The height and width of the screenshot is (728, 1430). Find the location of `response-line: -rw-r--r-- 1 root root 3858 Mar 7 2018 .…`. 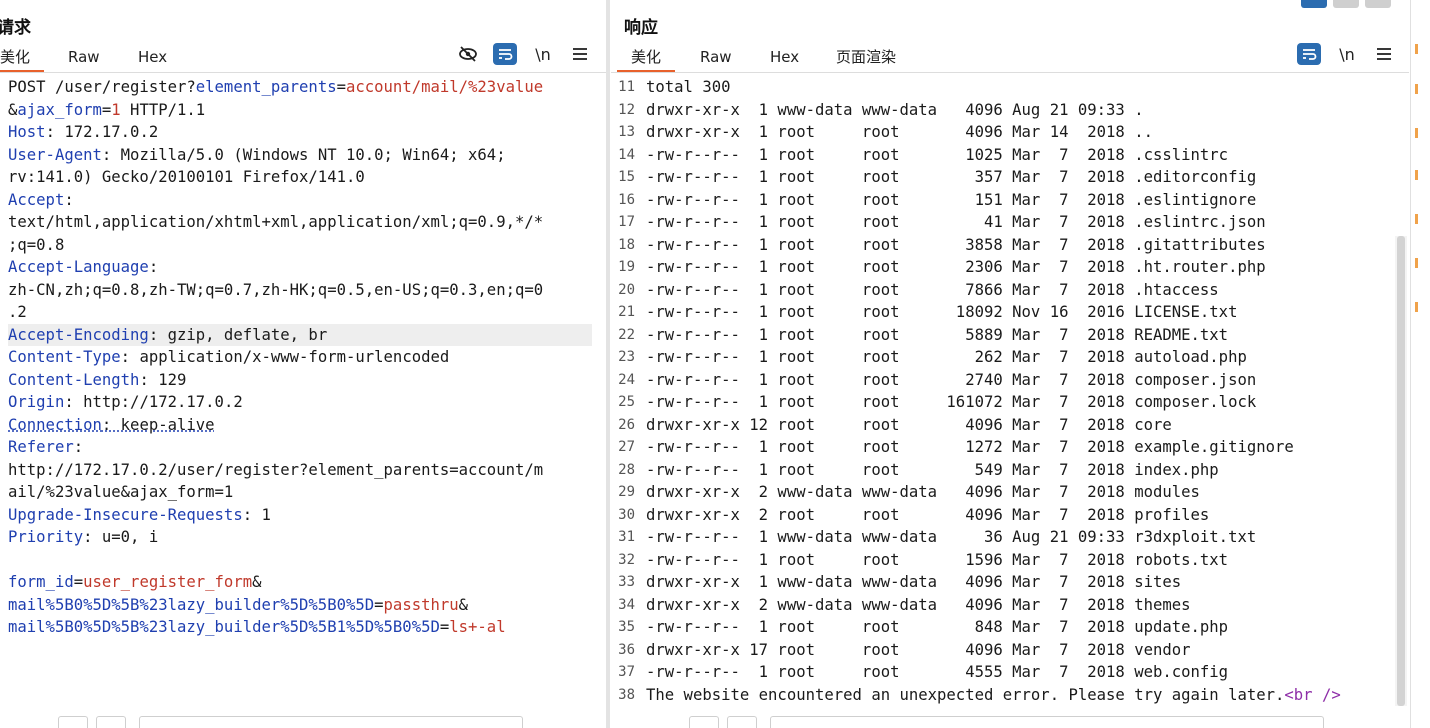

response-line: -rw-r--r-- 1 root root 3858 Mar 7 2018 .… is located at coordinates (1018, 245).